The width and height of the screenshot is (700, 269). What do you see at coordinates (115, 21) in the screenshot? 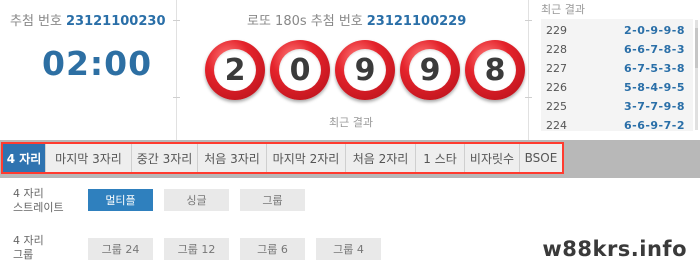
I see `next-draw-round: 23121100230` at bounding box center [115, 21].